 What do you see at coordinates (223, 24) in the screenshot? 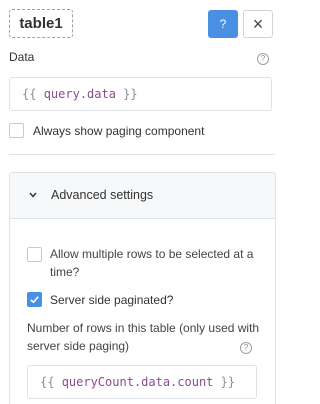
I see `help-button: ?` at bounding box center [223, 24].